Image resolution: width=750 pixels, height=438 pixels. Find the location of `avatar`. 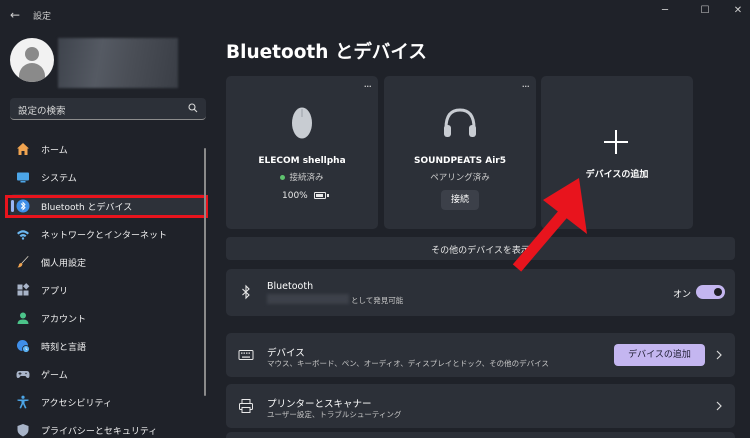

avatar is located at coordinates (32, 60).